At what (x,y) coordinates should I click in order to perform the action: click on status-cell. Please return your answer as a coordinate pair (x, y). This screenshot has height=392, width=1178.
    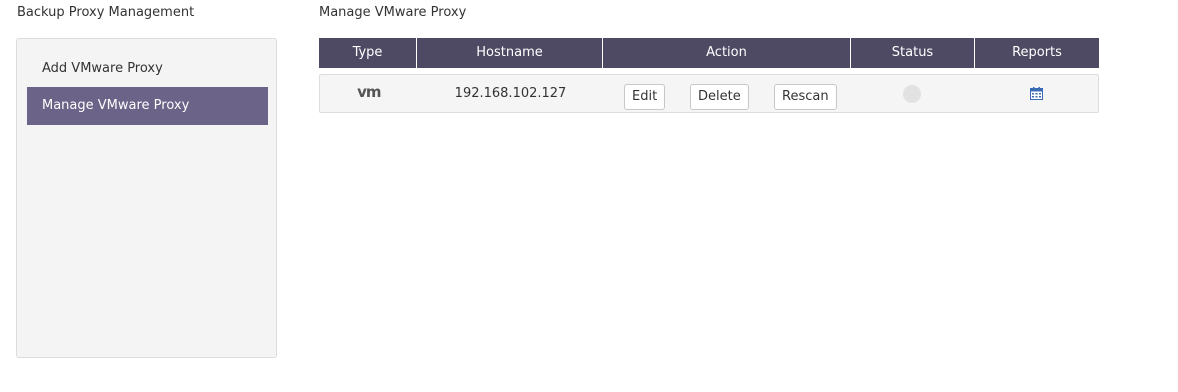
    Looking at the image, I should click on (913, 93).